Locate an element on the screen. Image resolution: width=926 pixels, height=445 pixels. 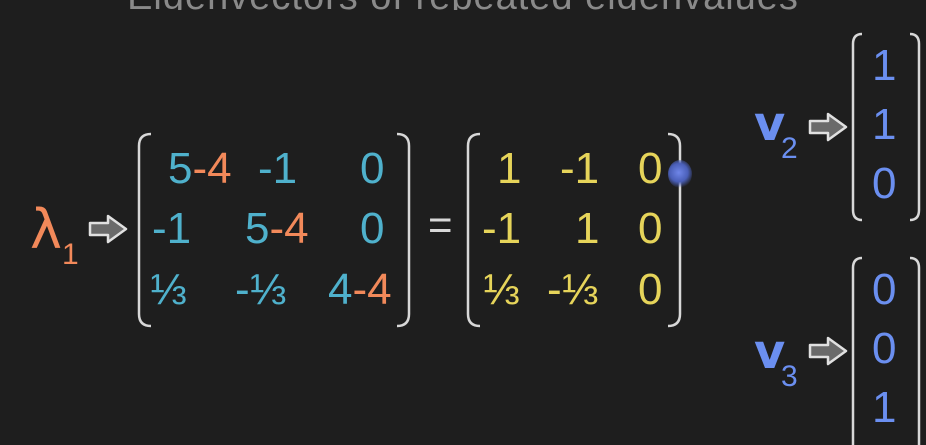
v2-entry: 0 is located at coordinates (884, 183).